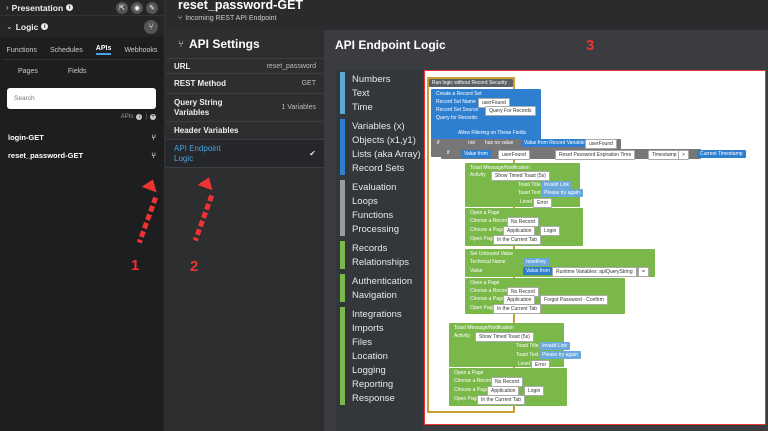  What do you see at coordinates (291, 66) in the screenshot?
I see `setting-value: reset_password` at bounding box center [291, 66].